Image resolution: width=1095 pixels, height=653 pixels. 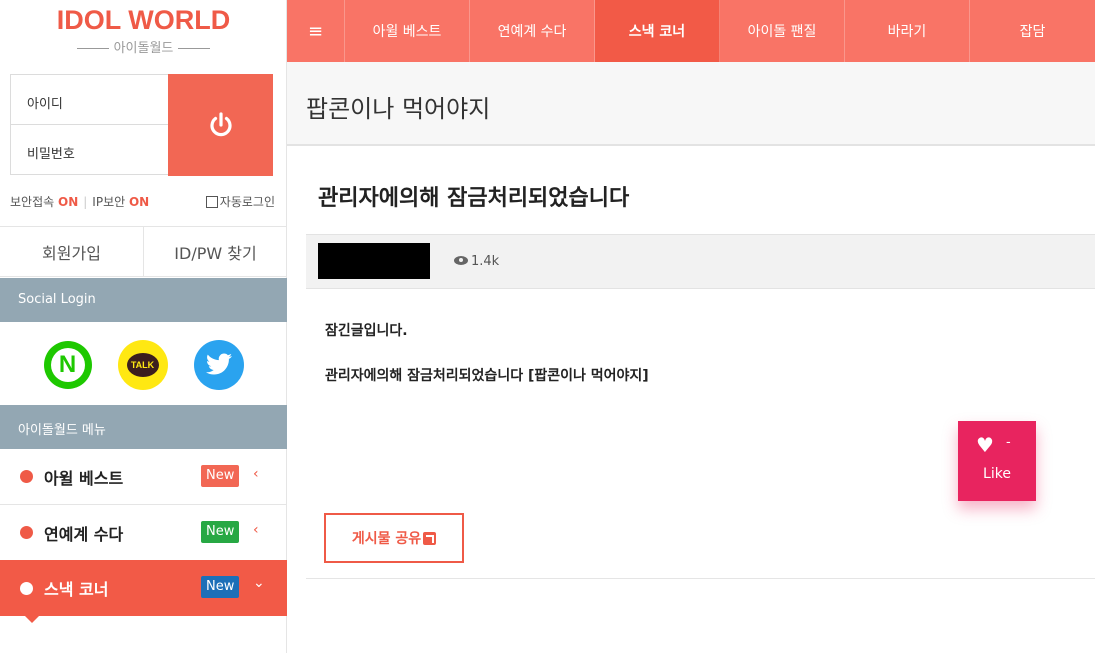 What do you see at coordinates (985, 445) in the screenshot?
I see `heart-icon: ♥` at bounding box center [985, 445].